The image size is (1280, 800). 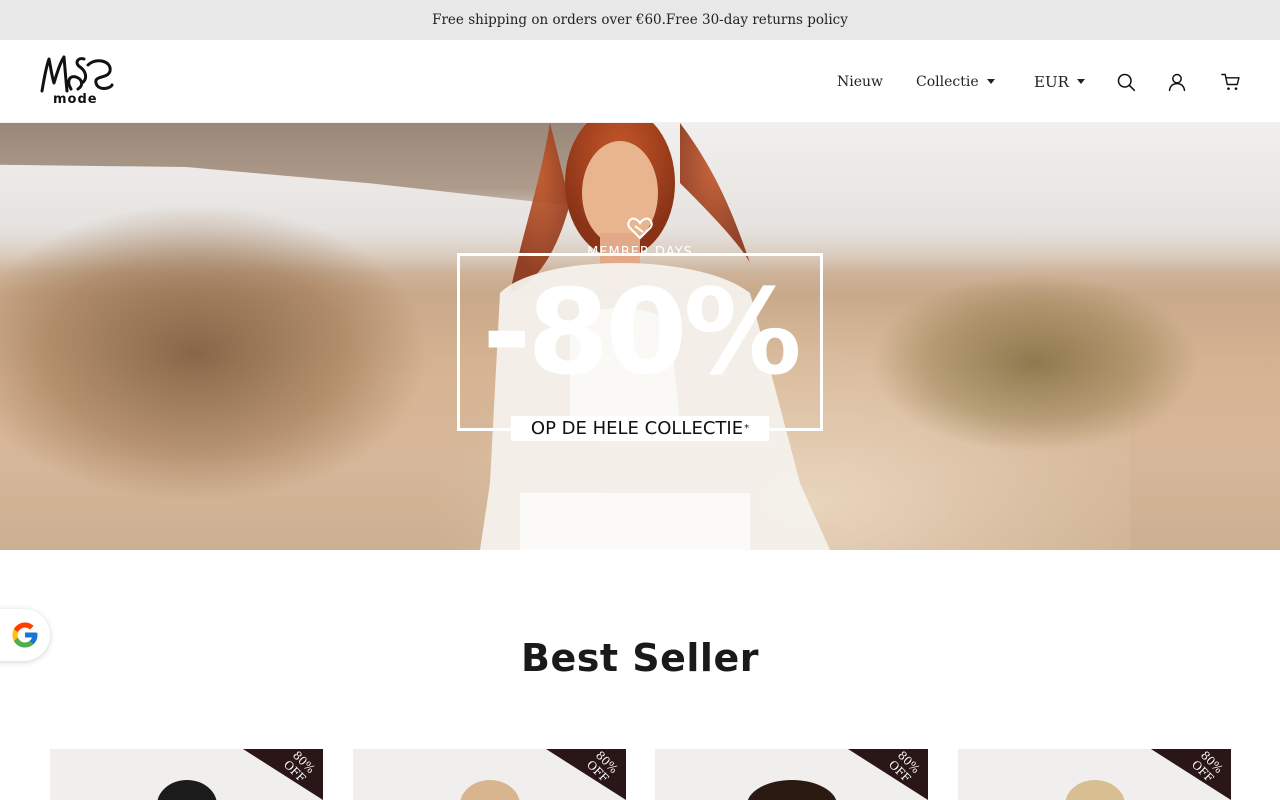 I want to click on logo-subtext: mode, so click(x=75, y=99).